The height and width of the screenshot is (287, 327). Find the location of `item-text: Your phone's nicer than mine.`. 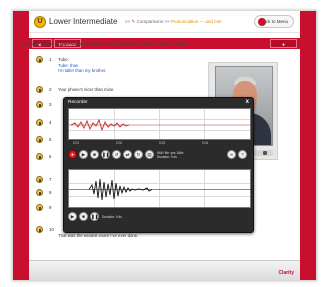

item-text: Your phone's nicer than mine. is located at coordinates (86, 89).